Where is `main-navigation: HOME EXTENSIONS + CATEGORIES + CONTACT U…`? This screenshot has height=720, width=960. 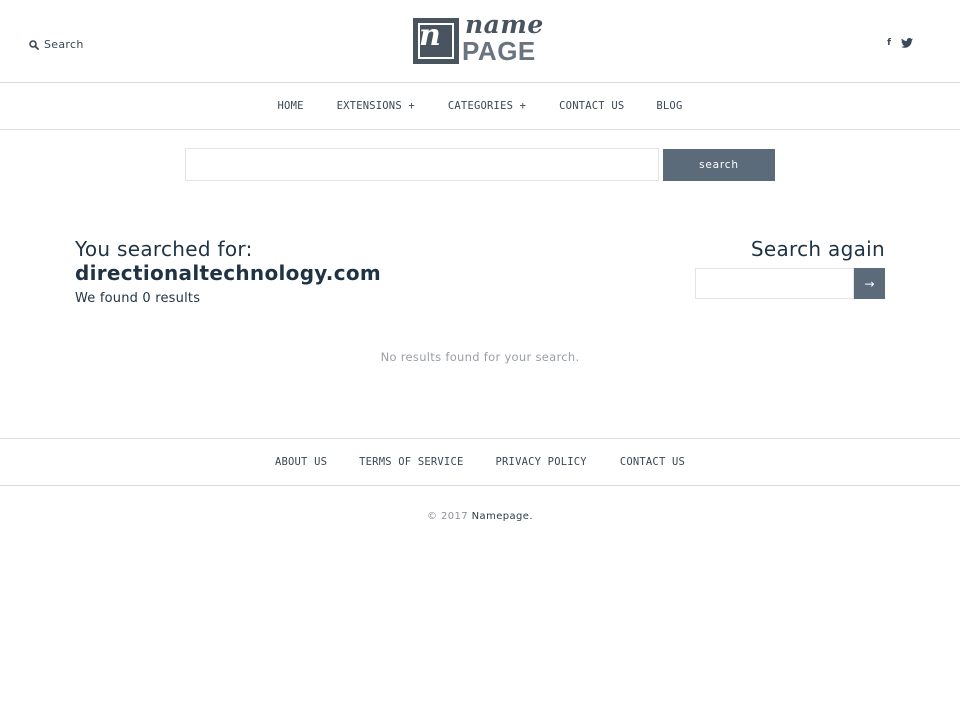
main-navigation: HOME EXTENSIONS + CATEGORIES + CONTACT U… is located at coordinates (480, 106).